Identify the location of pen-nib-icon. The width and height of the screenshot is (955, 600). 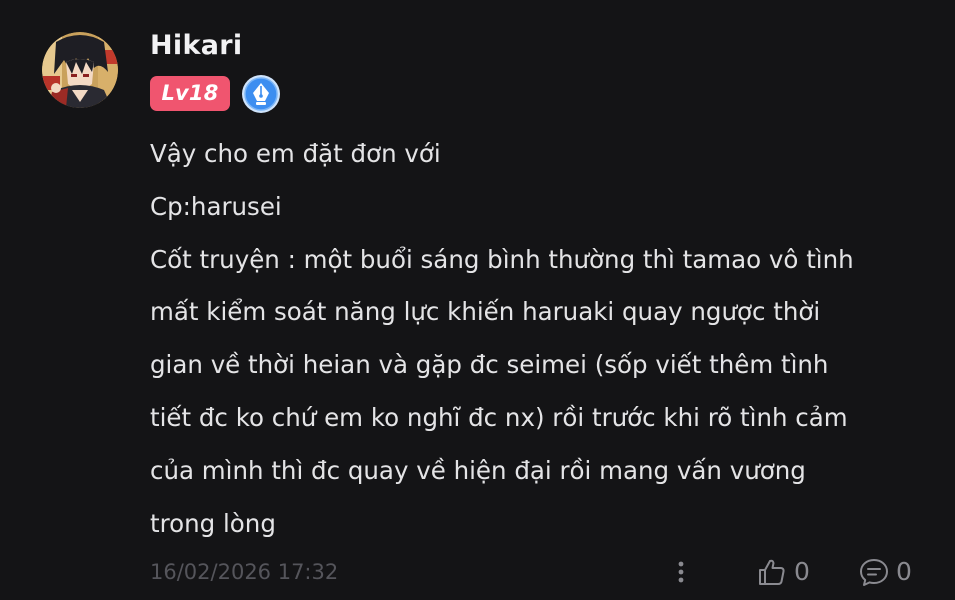
(261, 94).